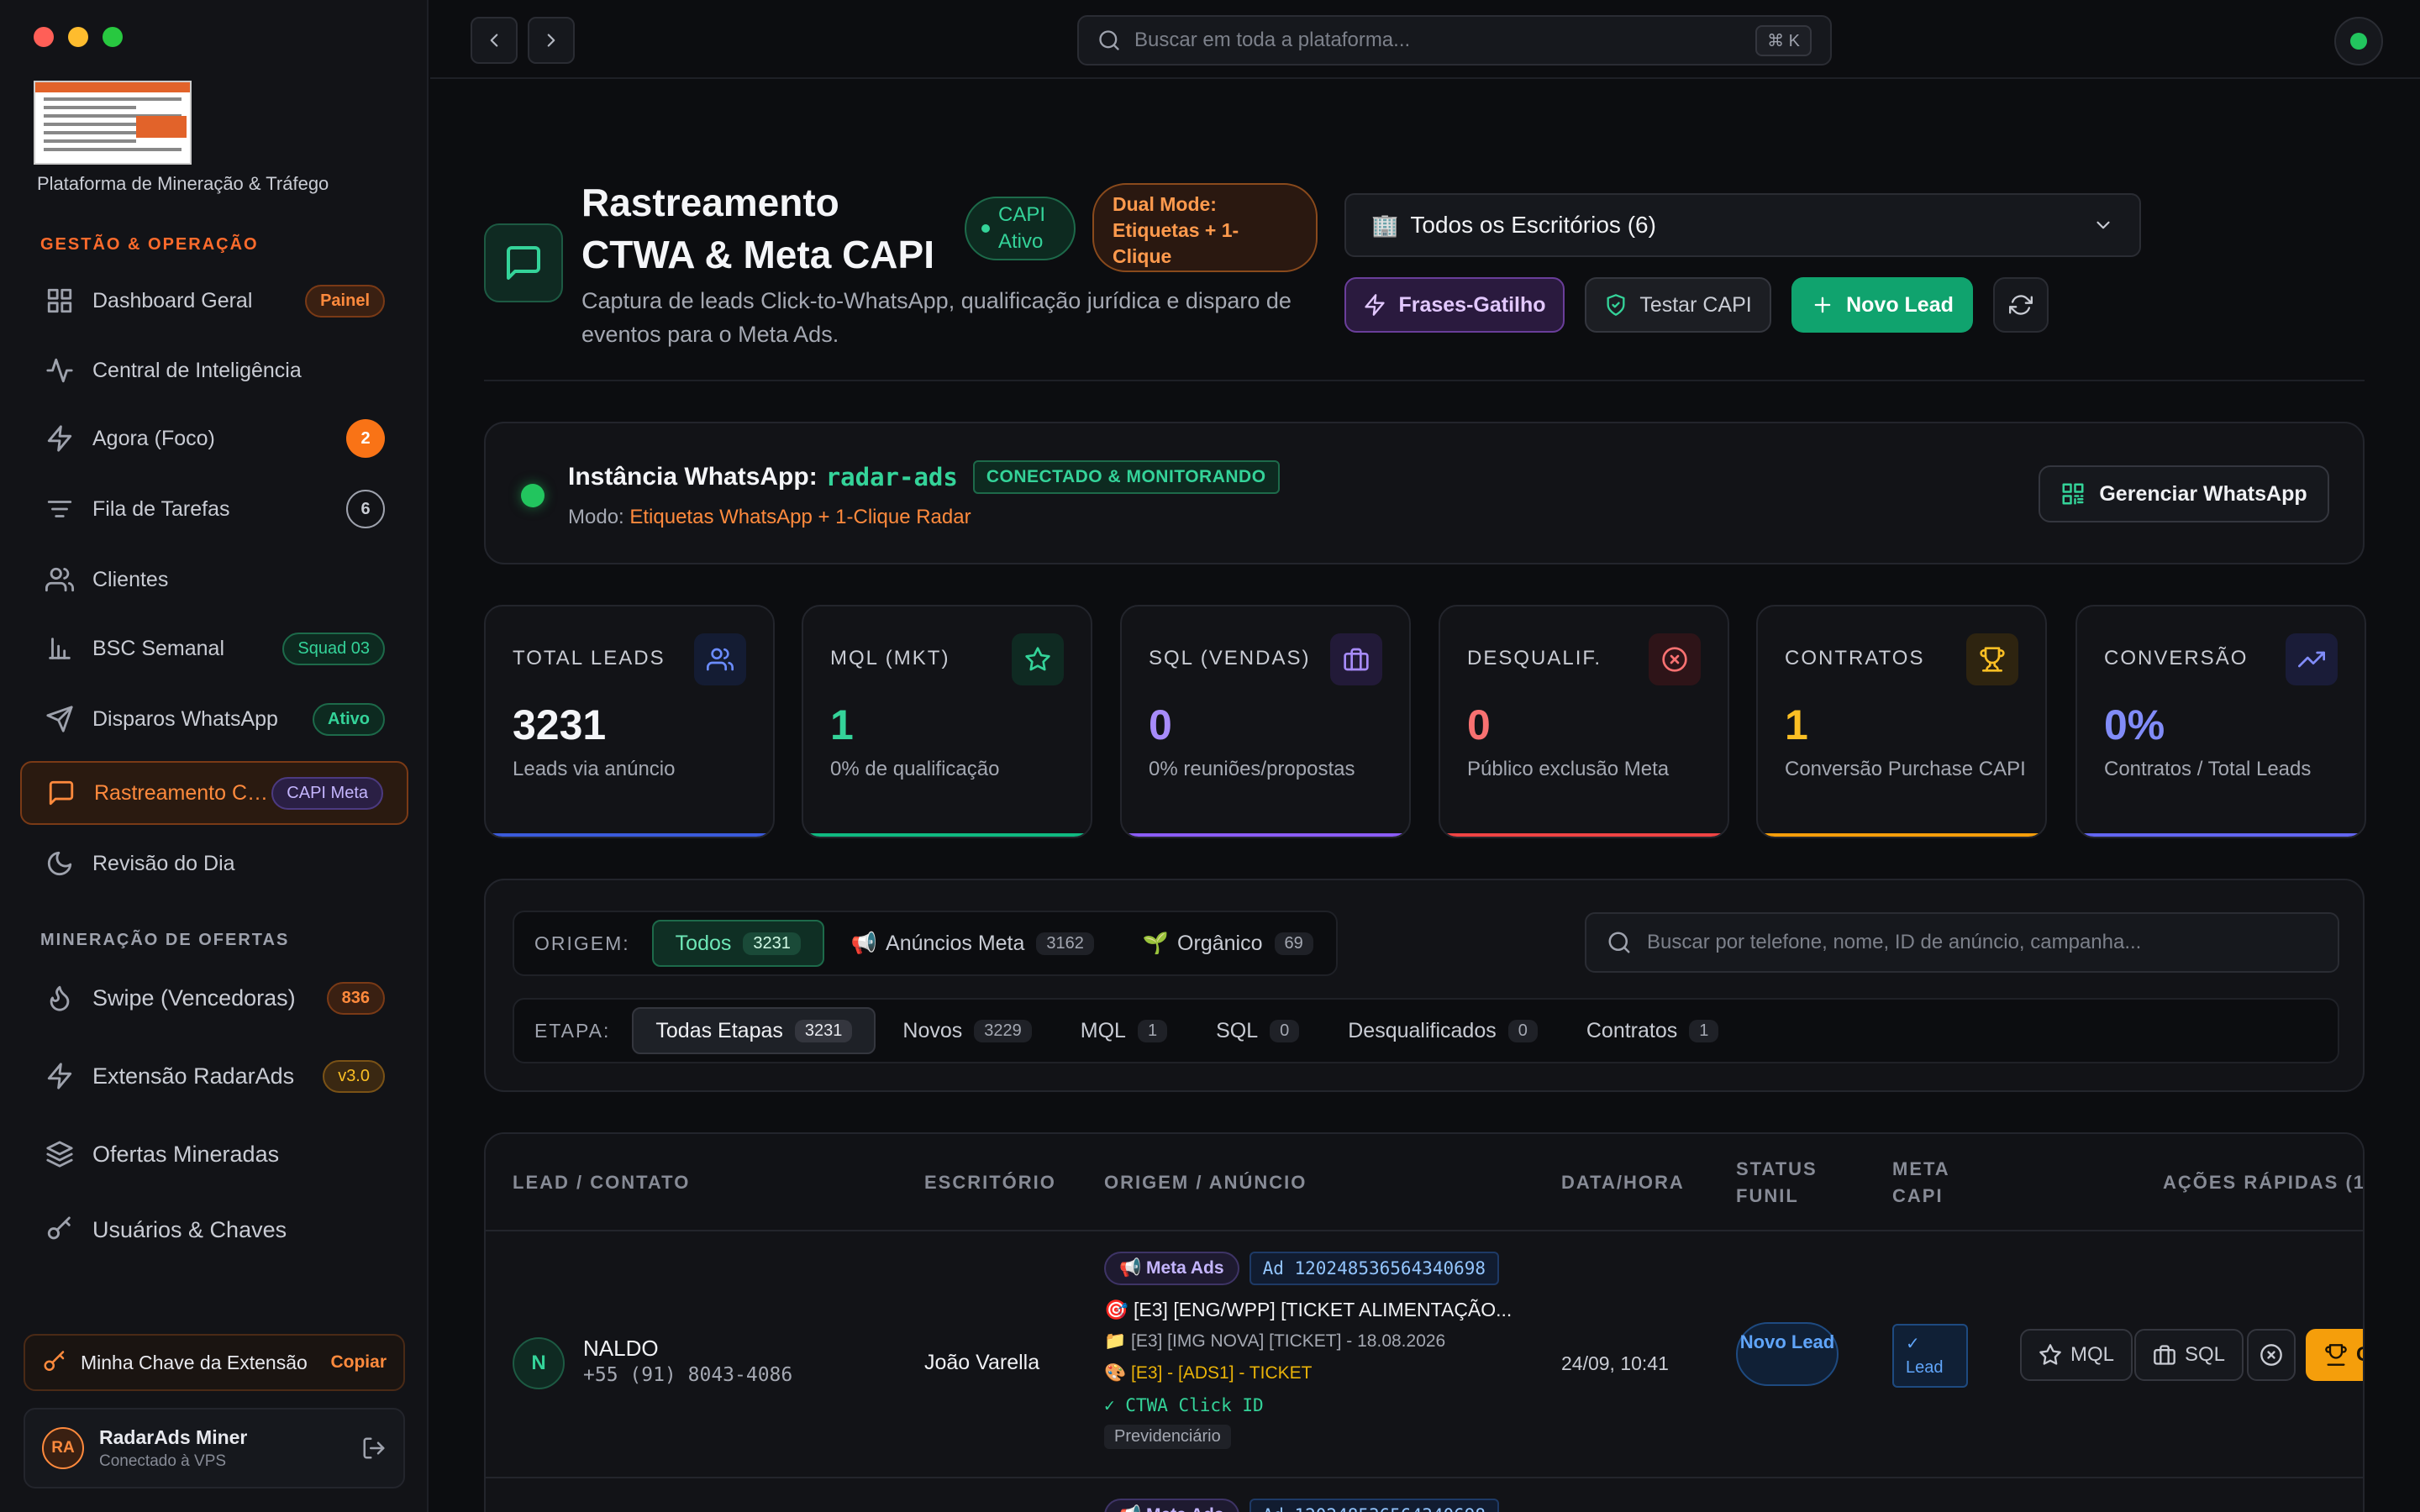 Image resolution: width=2420 pixels, height=1512 pixels. I want to click on sidebar-item-tracking: Rastreamento CTWA & Meta CAPI CAPI Meta, so click(214, 793).